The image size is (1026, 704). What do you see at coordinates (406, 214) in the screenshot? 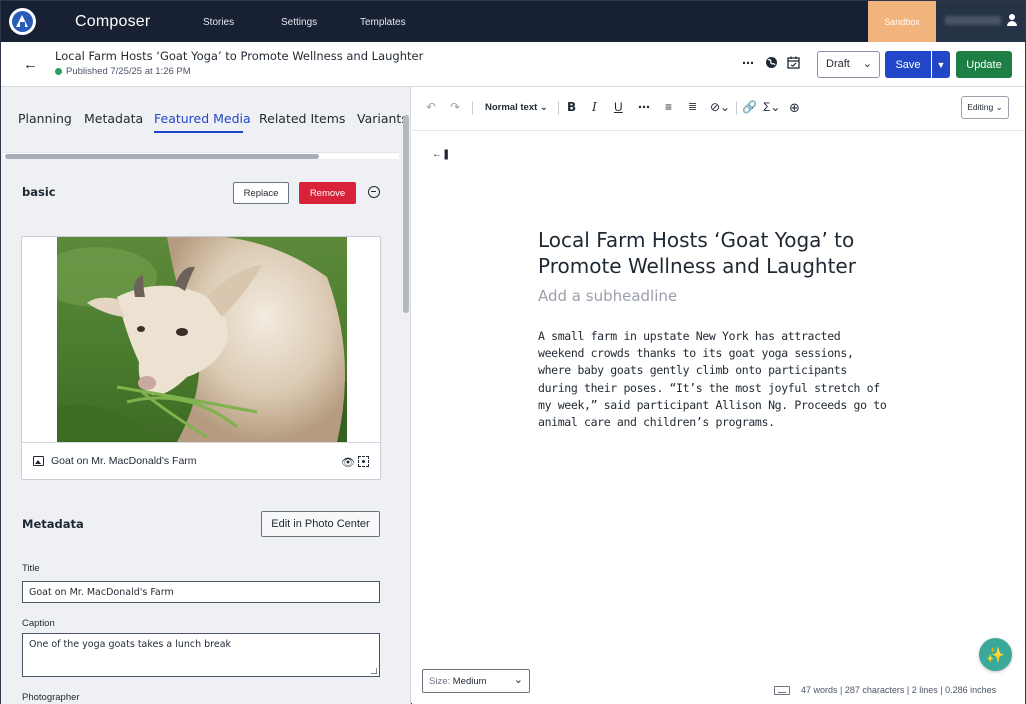
I see `panel-scrollbar` at bounding box center [406, 214].